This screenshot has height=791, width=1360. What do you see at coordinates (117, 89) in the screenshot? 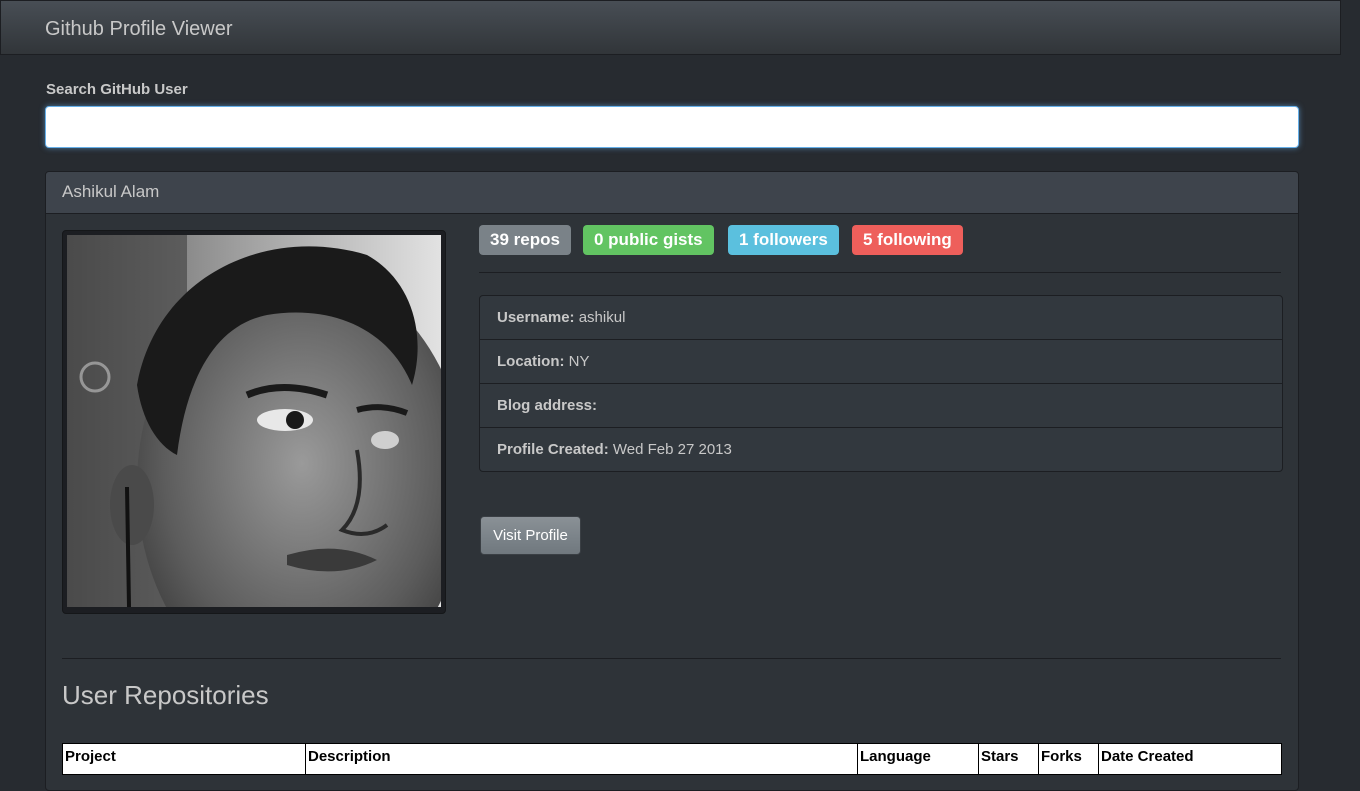
I see `search-label: Search GitHub User` at bounding box center [117, 89].